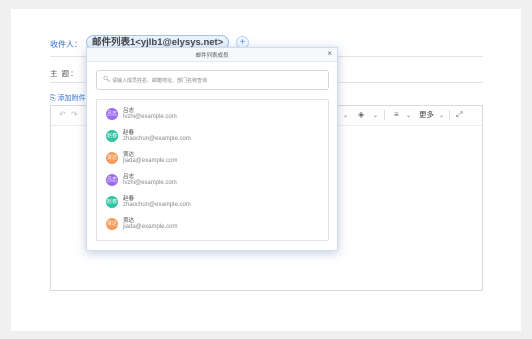  What do you see at coordinates (329, 53) in the screenshot?
I see `close-icon: ×` at bounding box center [329, 53].